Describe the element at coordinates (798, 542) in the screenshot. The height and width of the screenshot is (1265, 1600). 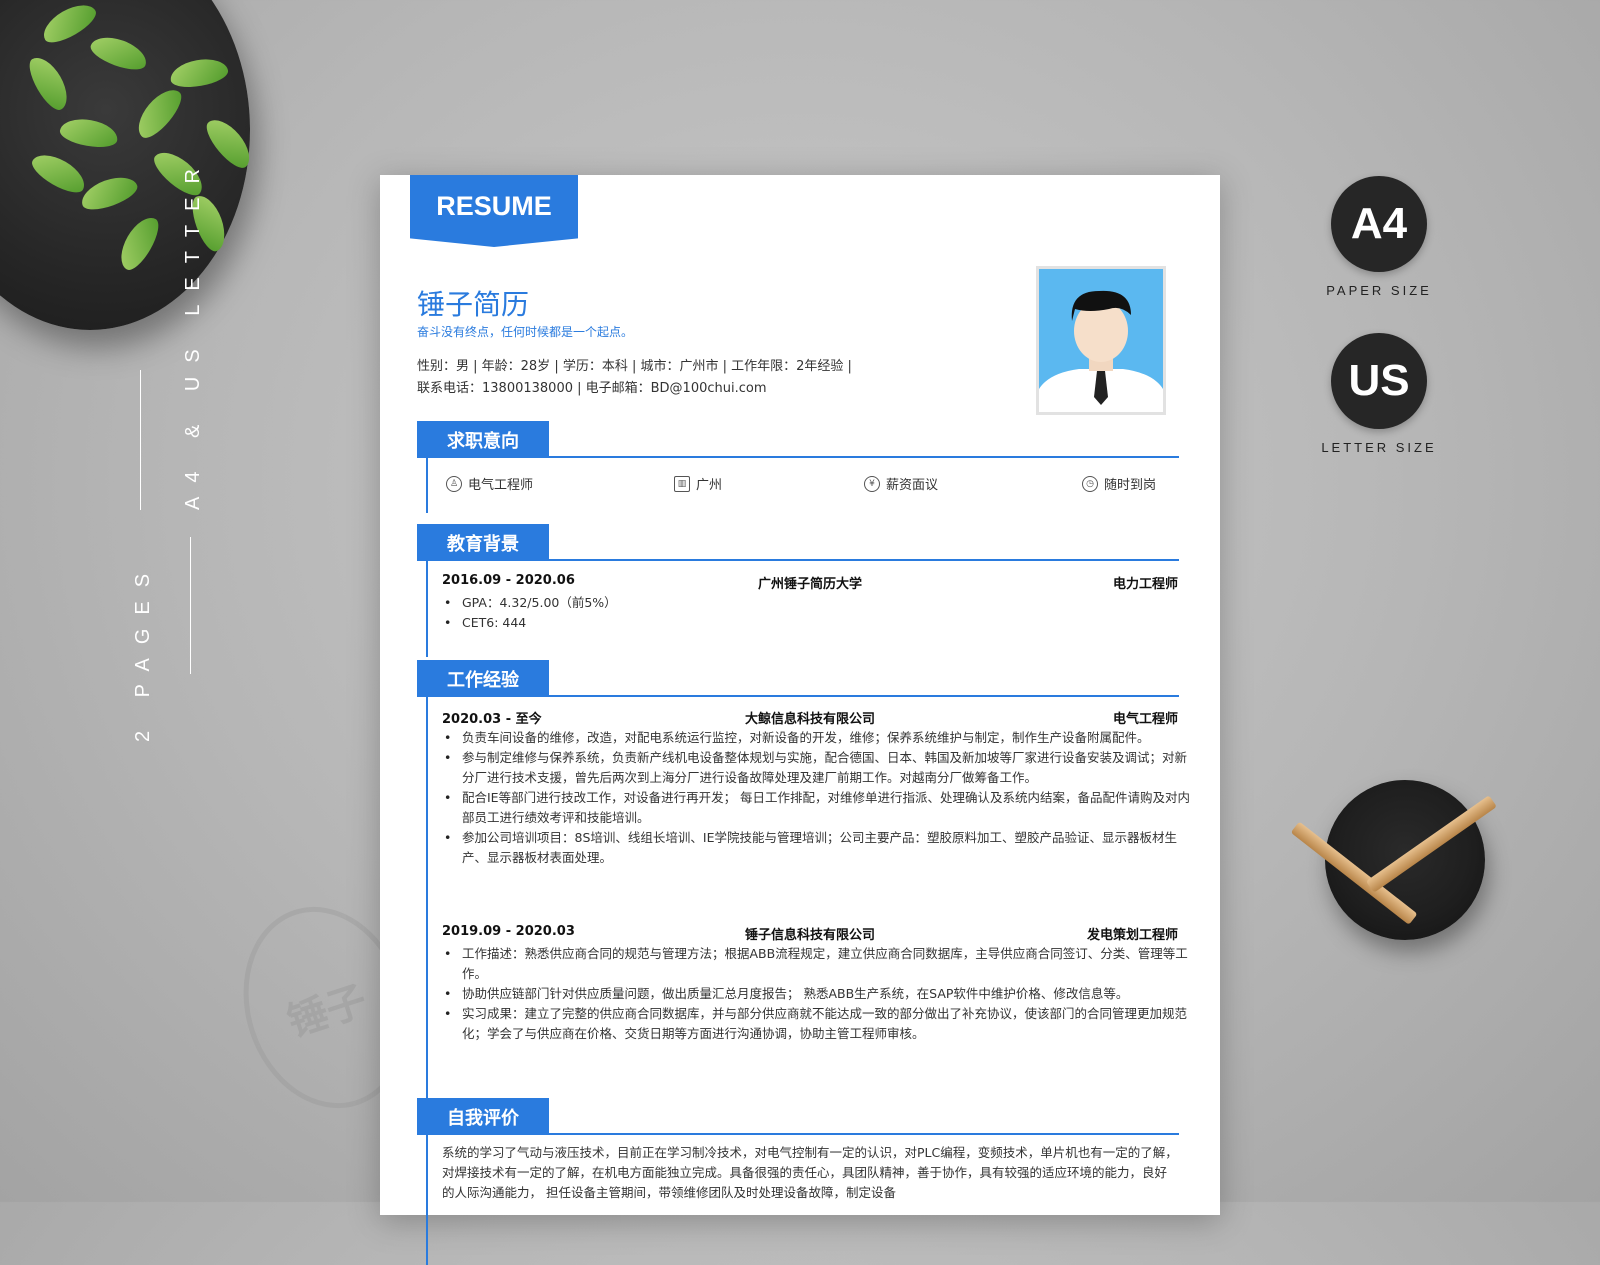
I see `section-header-education: 教育背景` at that location.